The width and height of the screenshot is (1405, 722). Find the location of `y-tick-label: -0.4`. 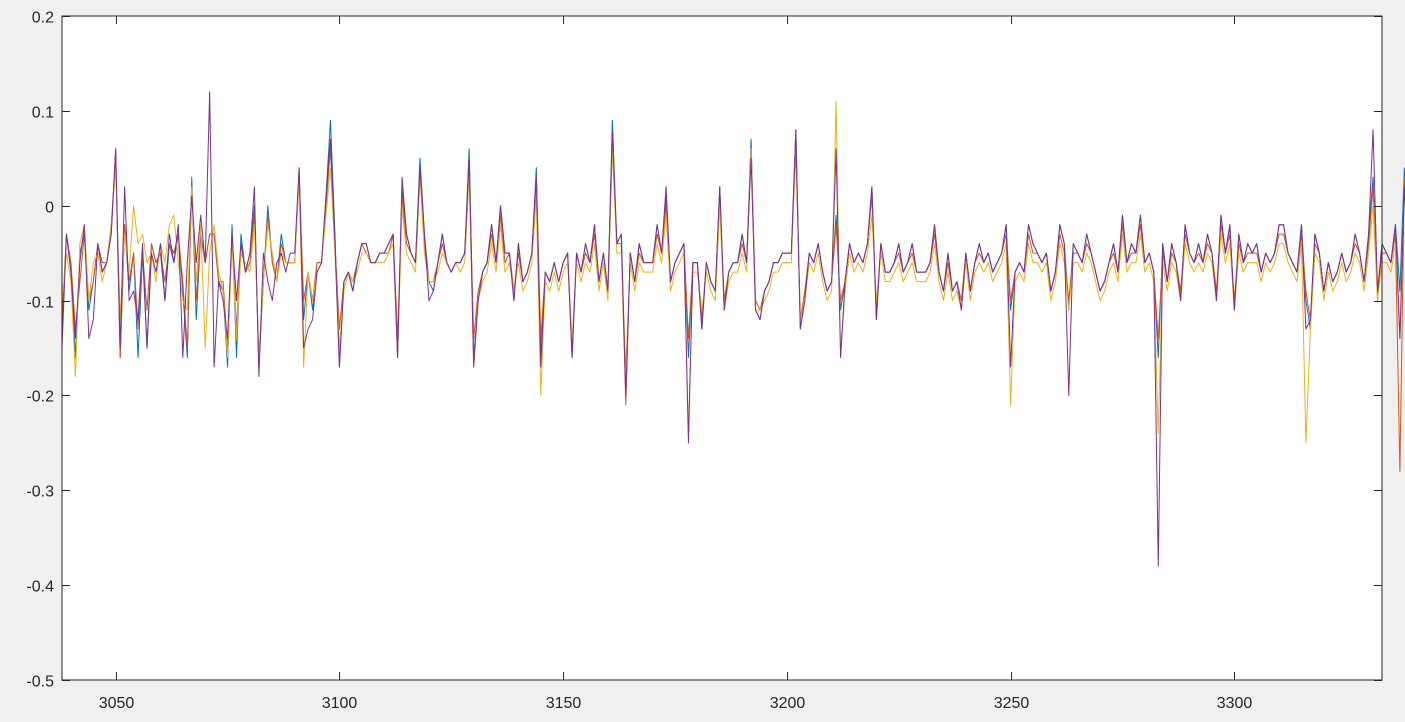

y-tick-label: -0.4 is located at coordinates (40, 587).